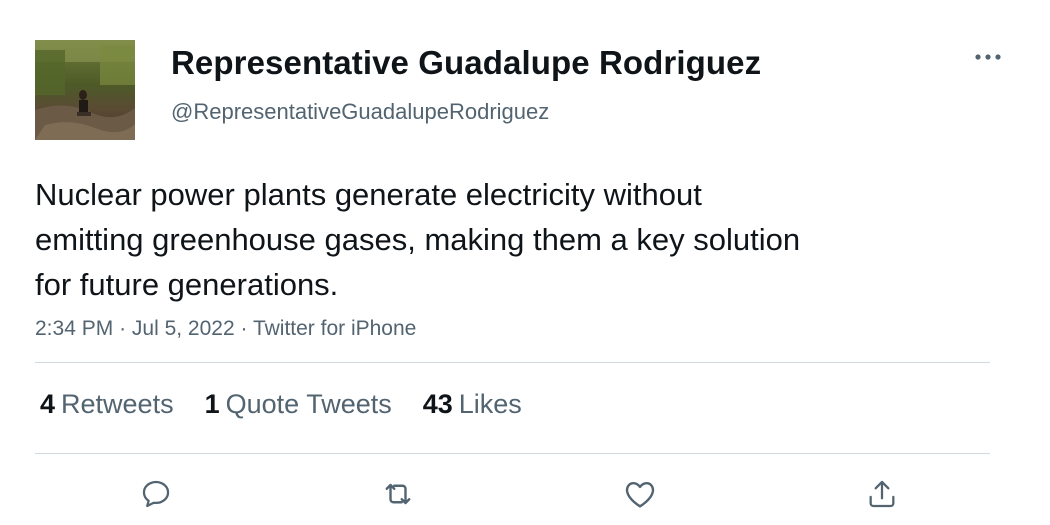 The height and width of the screenshot is (525, 1050). I want to click on share-button, so click(882, 494).